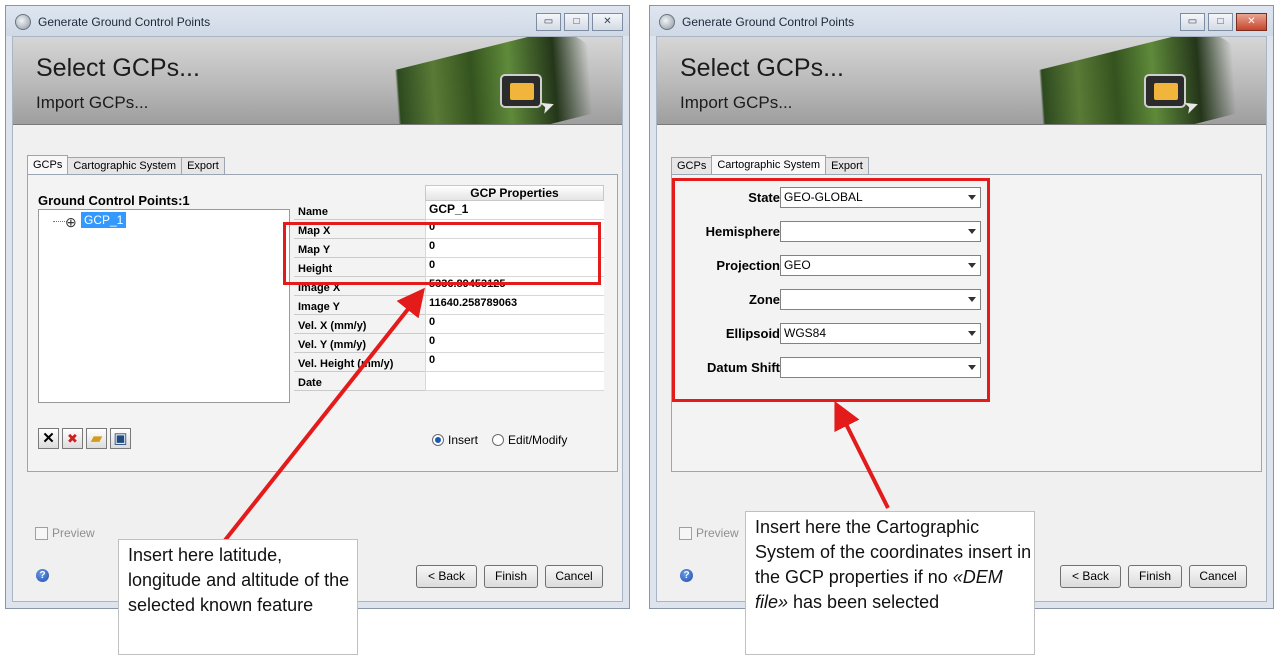 The image size is (1276, 655). I want to click on prop-row: Image Y 11640.258789063, so click(449, 305).